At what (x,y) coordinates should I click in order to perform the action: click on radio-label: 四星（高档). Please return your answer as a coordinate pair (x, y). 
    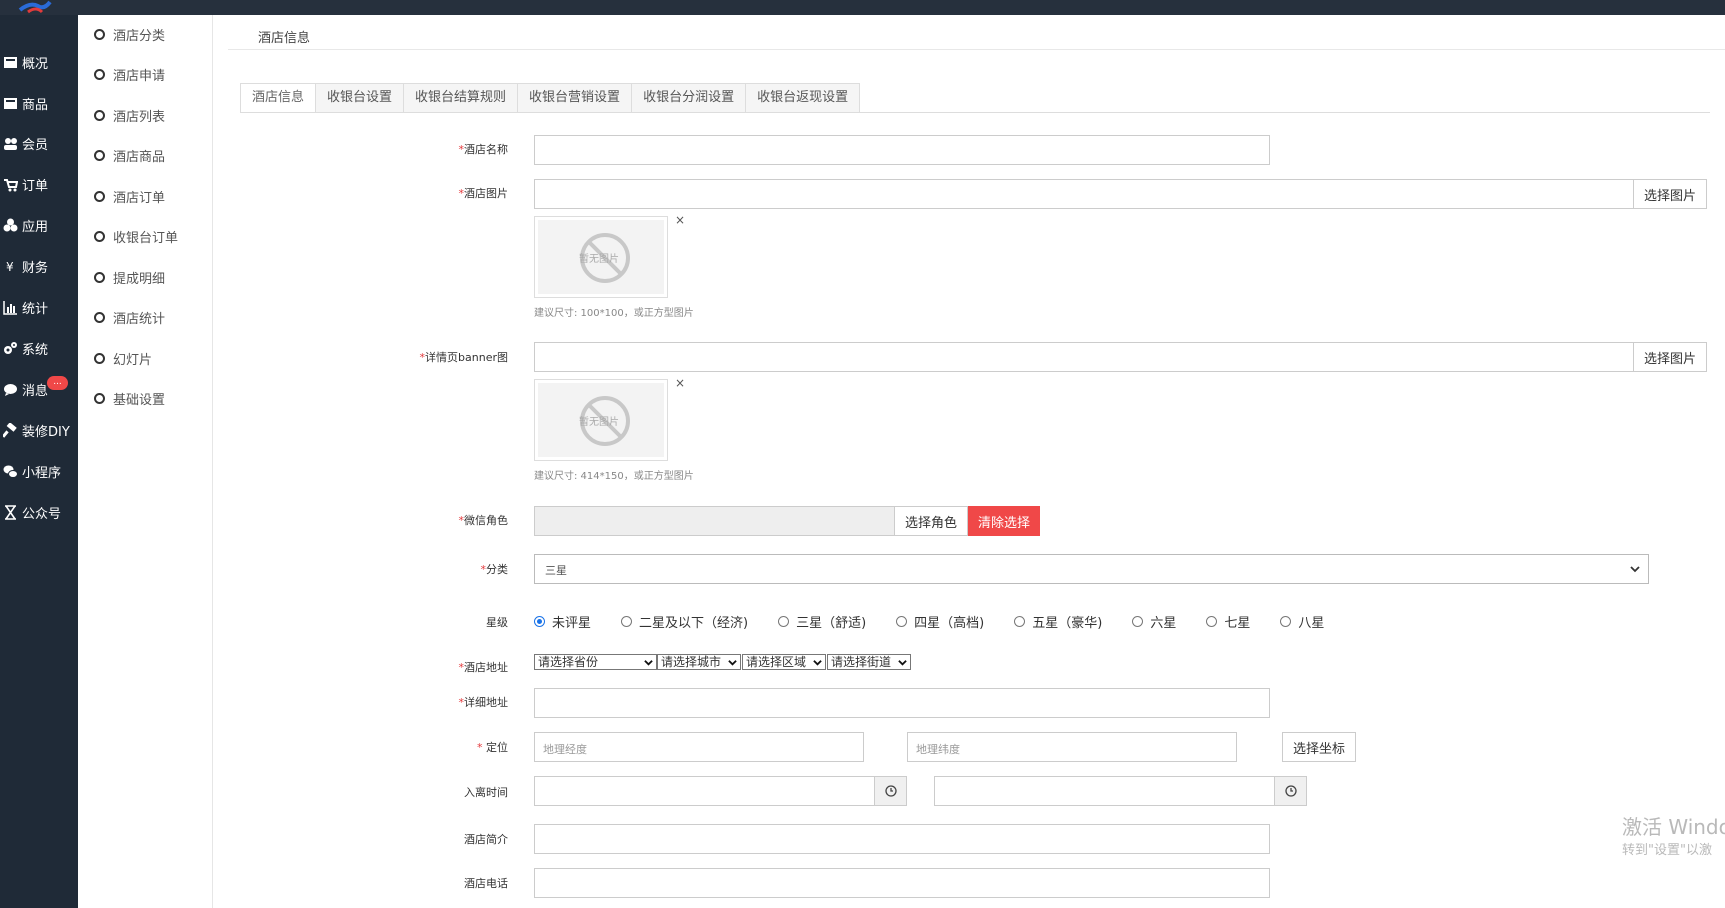
    Looking at the image, I should click on (949, 623).